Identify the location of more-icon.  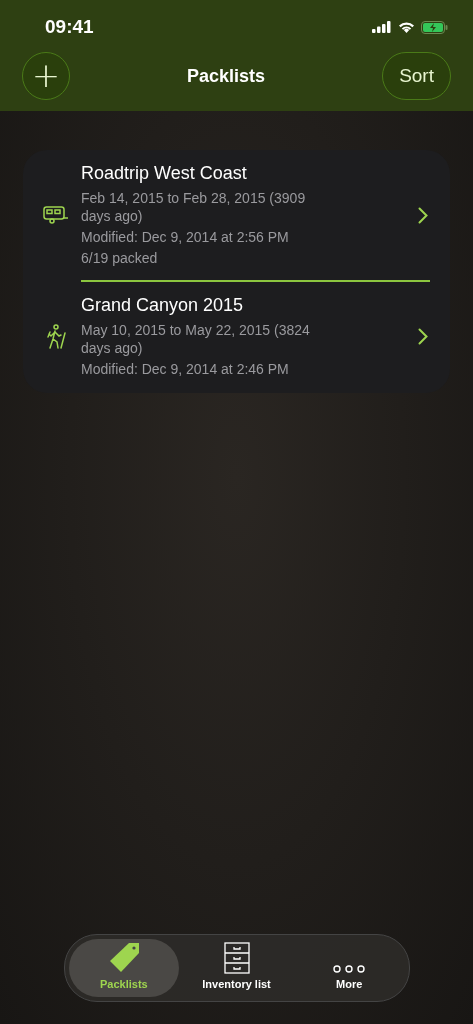
(349, 969).